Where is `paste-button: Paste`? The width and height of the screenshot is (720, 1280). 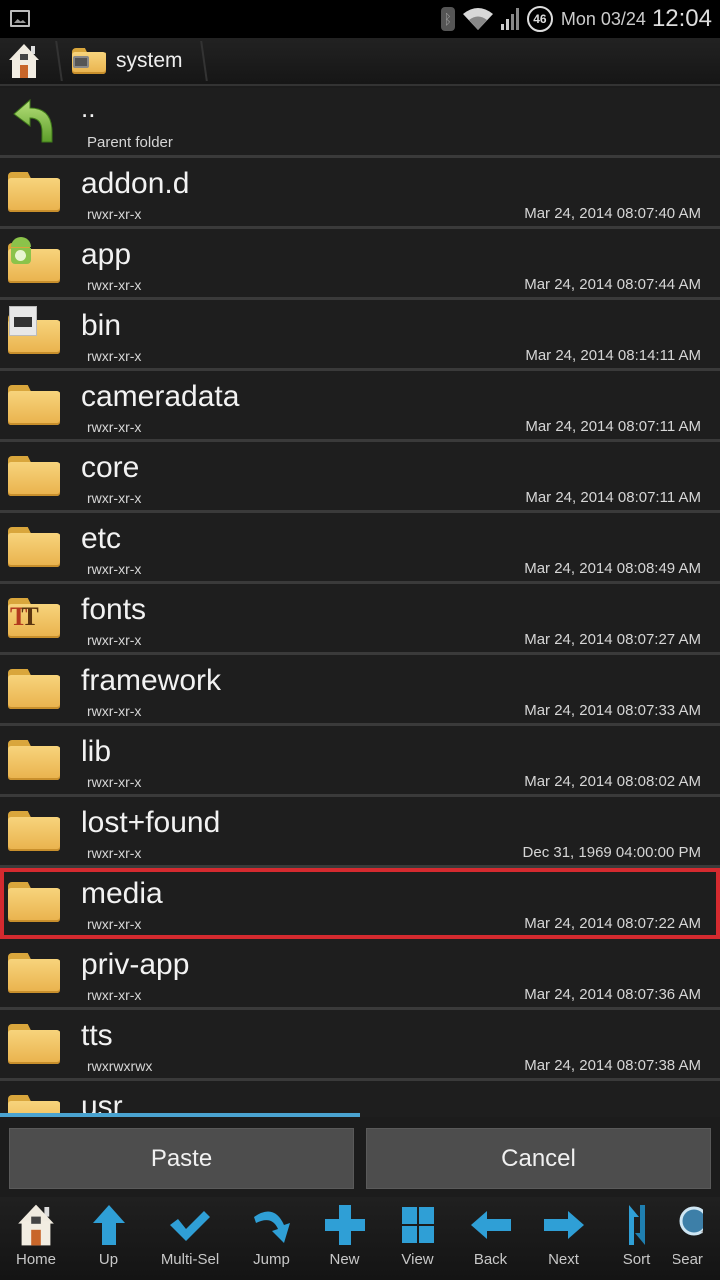
paste-button: Paste is located at coordinates (181, 1158).